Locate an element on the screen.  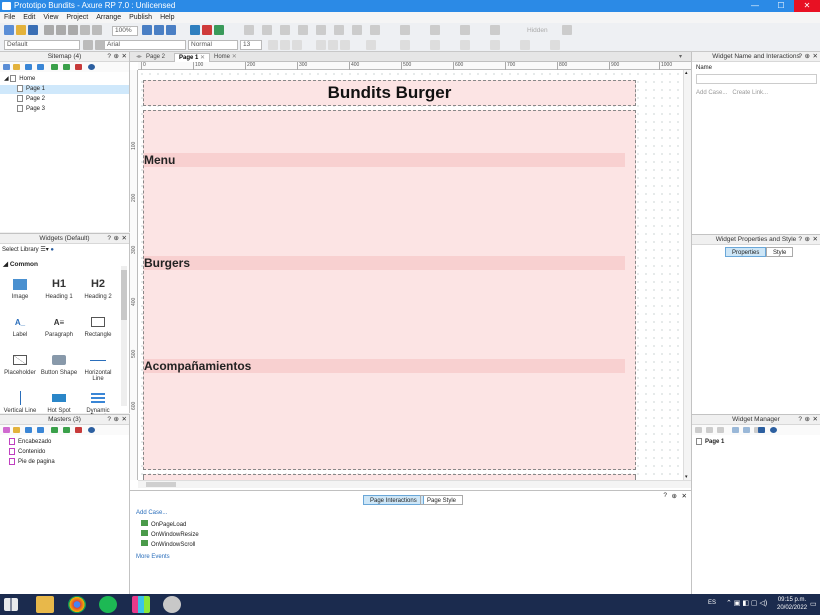
font-weight-select: Normal is located at coordinates (213, 45).